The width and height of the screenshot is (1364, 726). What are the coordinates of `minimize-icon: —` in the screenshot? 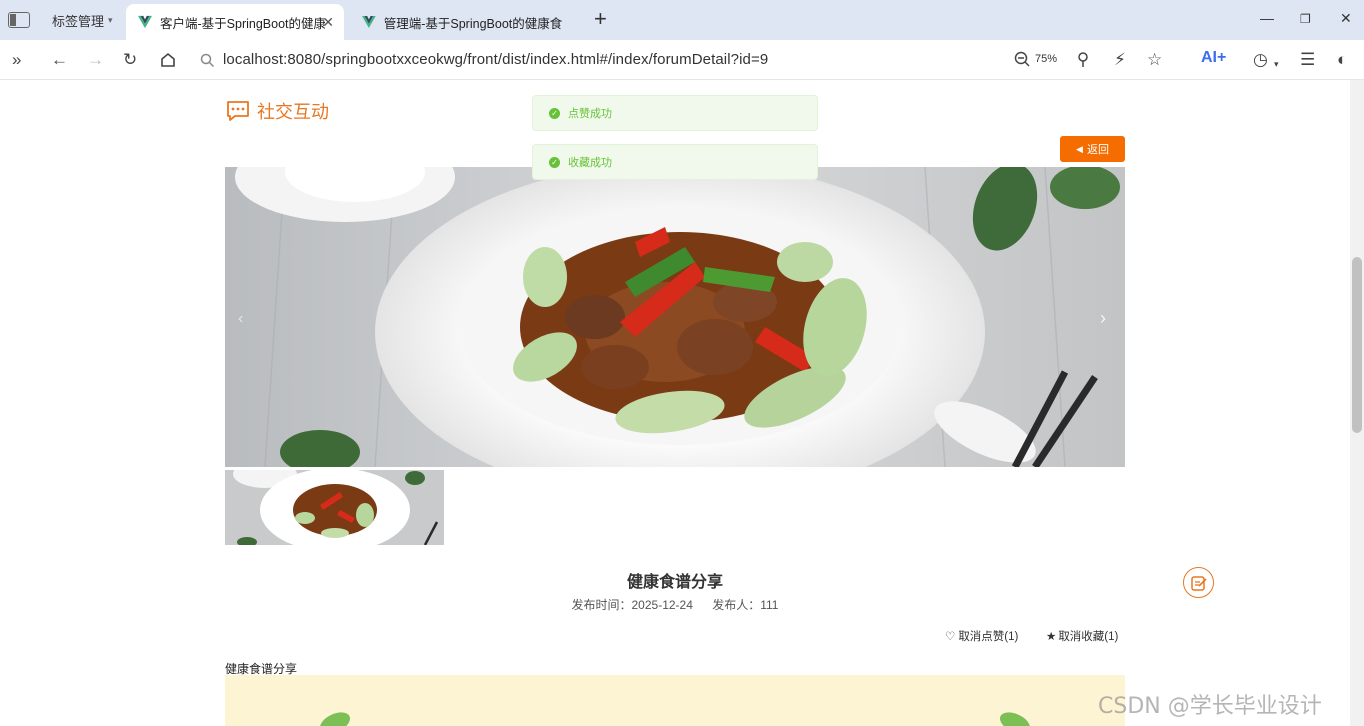 It's located at (1267, 18).